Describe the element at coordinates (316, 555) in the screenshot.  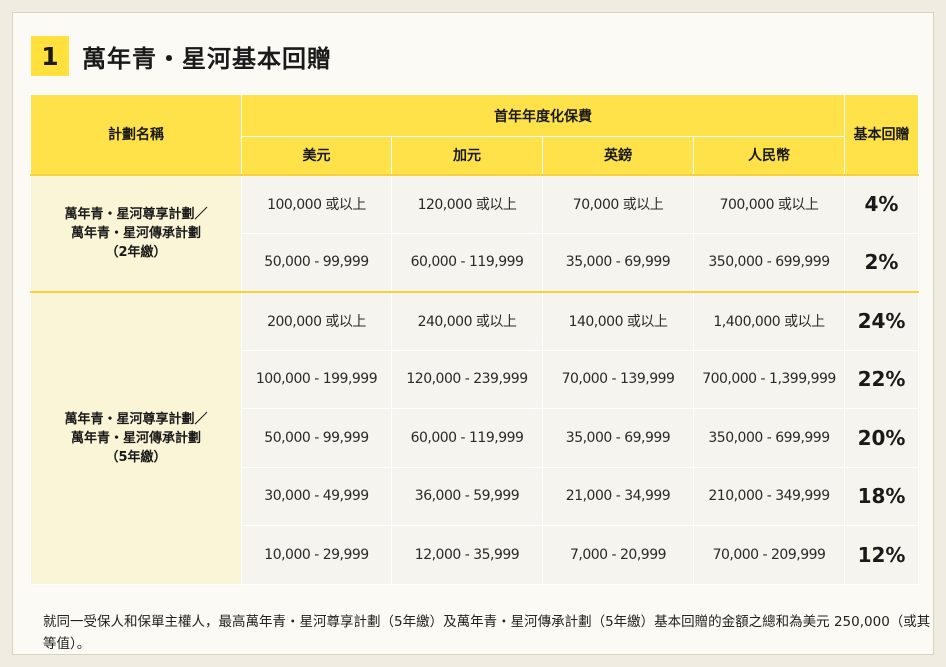
I see `premium-usd: 10,000 - 29,999` at that location.